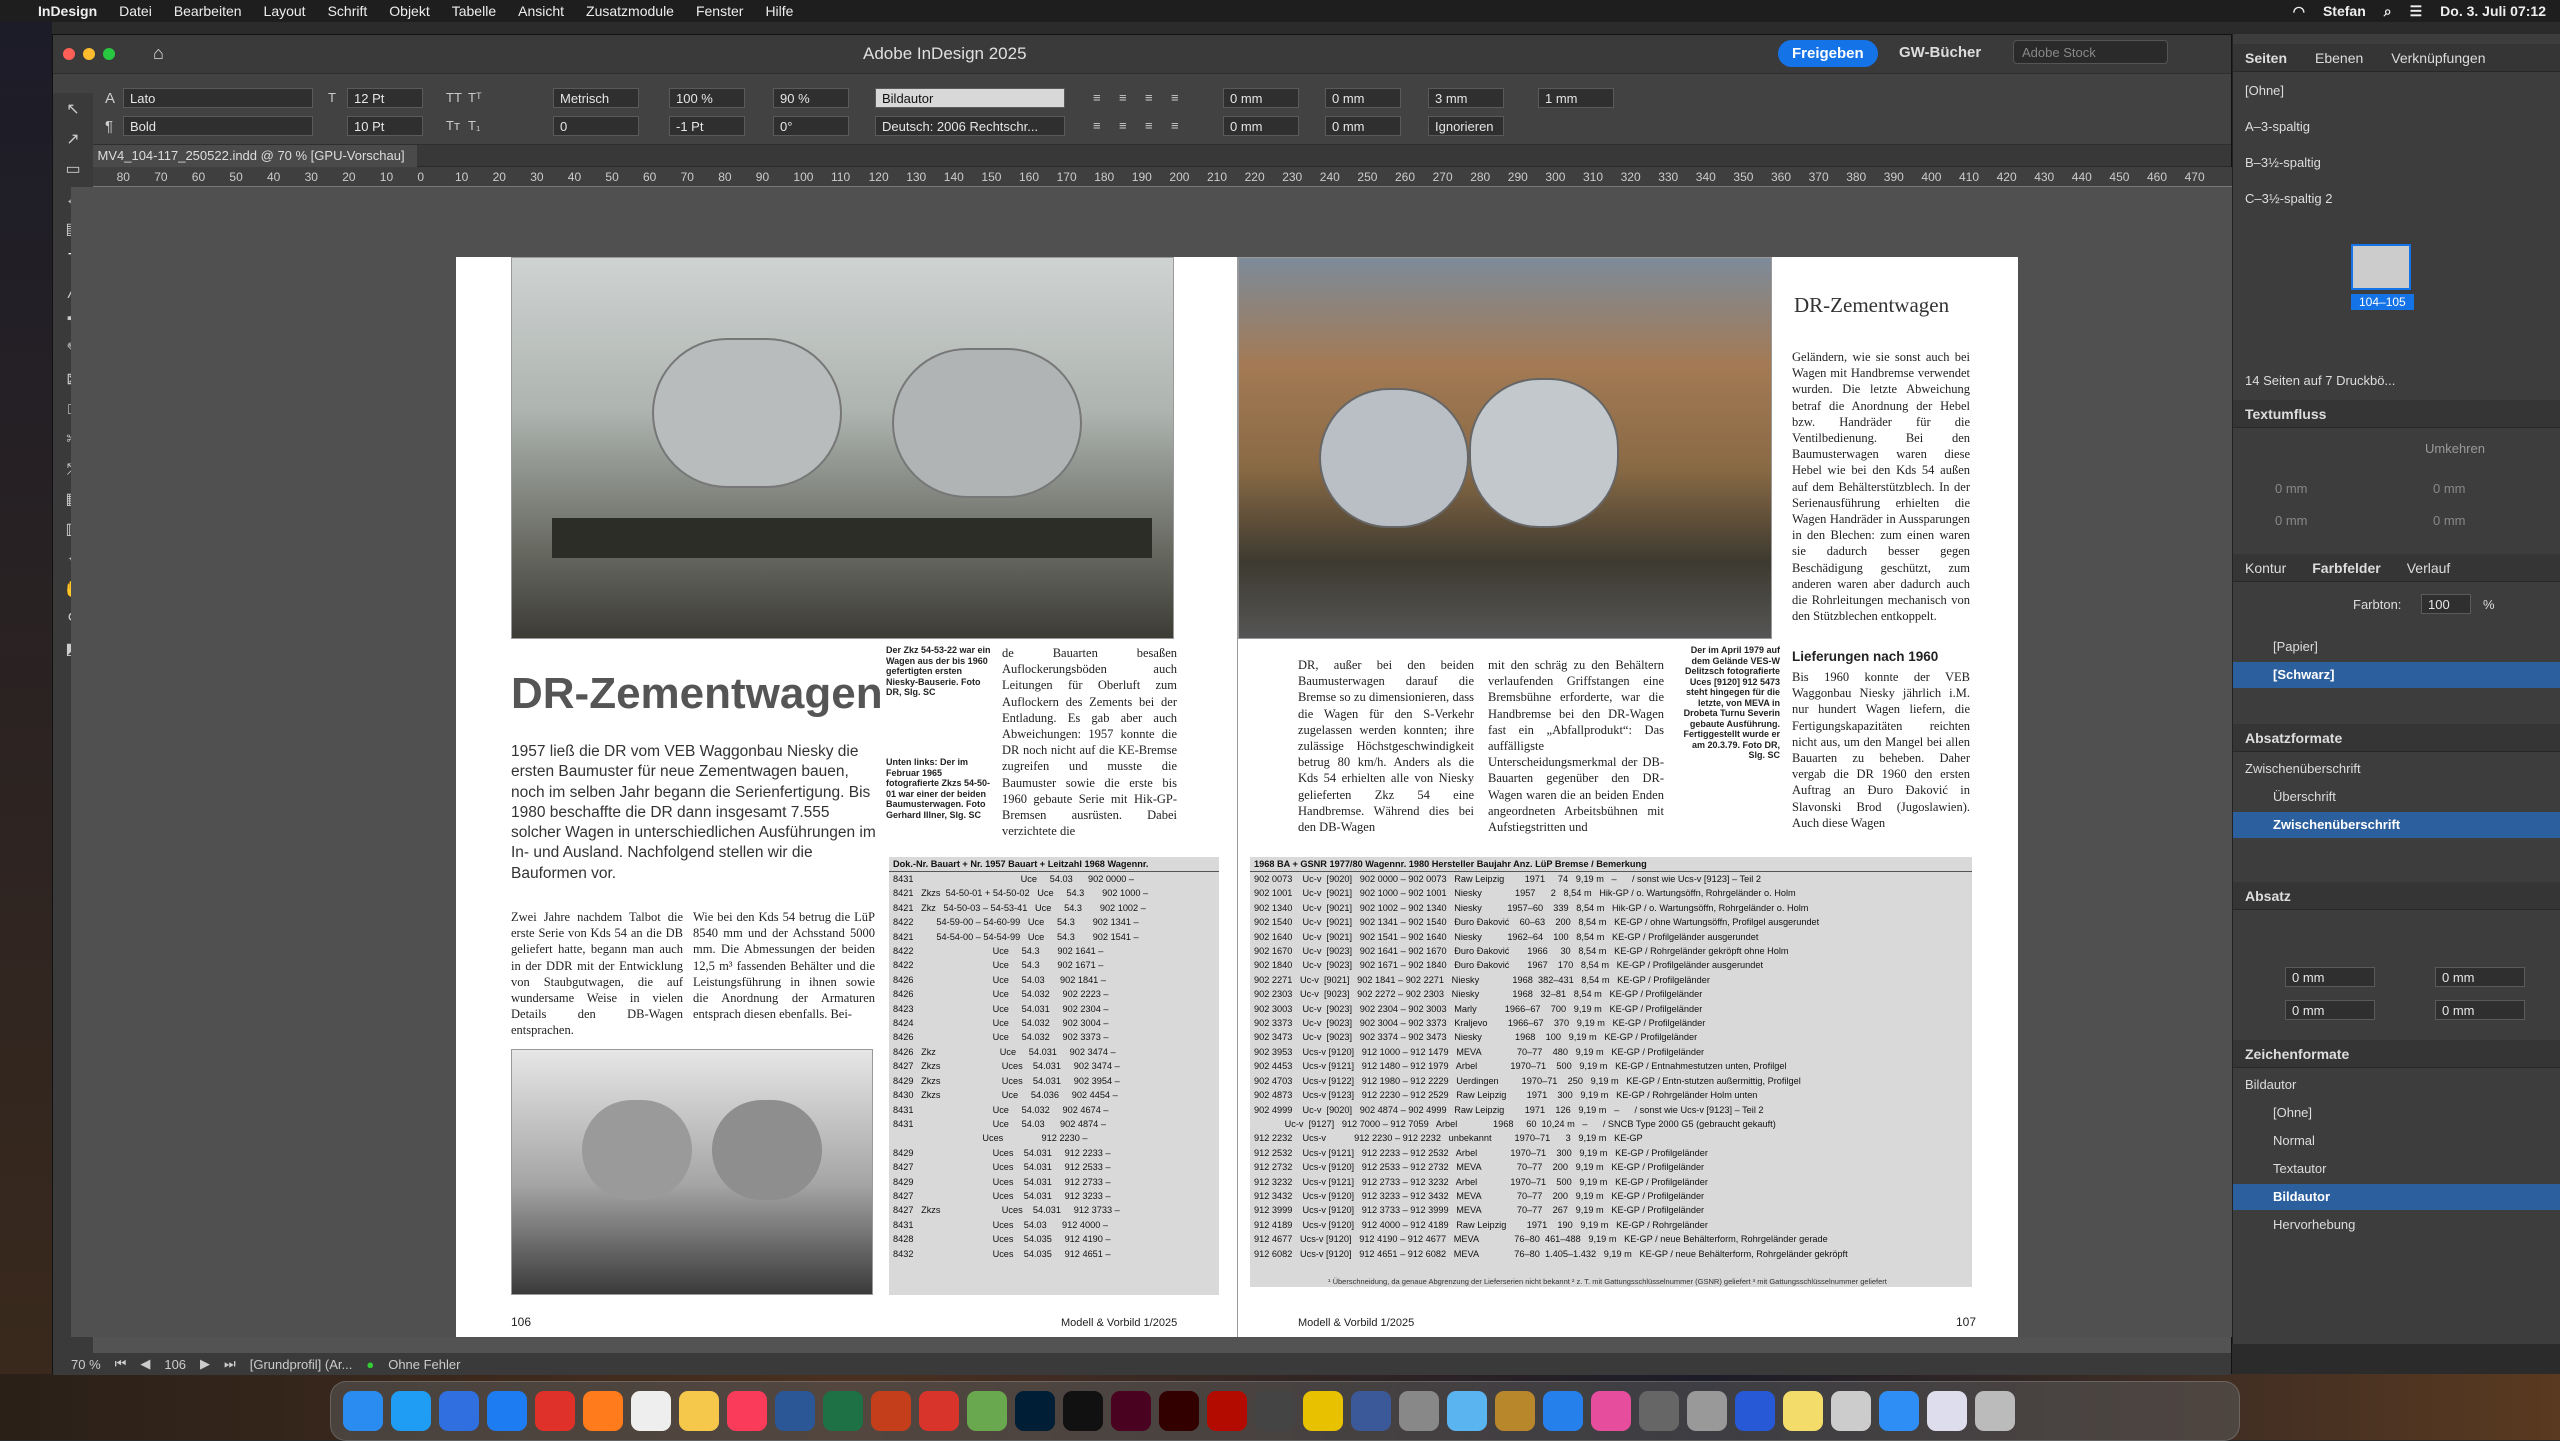 The image size is (2560, 1441). What do you see at coordinates (2330, 977) in the screenshot?
I see `para-left-indent-field: 0 mm` at bounding box center [2330, 977].